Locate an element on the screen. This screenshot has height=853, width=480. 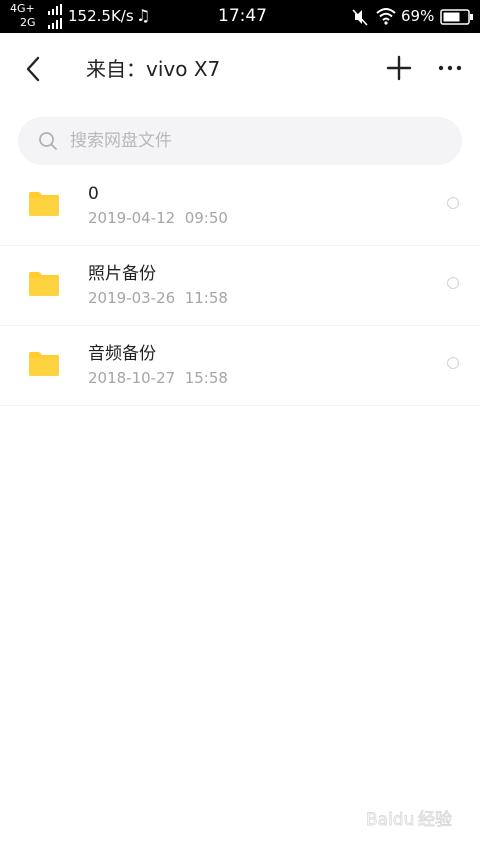
search-input is located at coordinates (260, 141).